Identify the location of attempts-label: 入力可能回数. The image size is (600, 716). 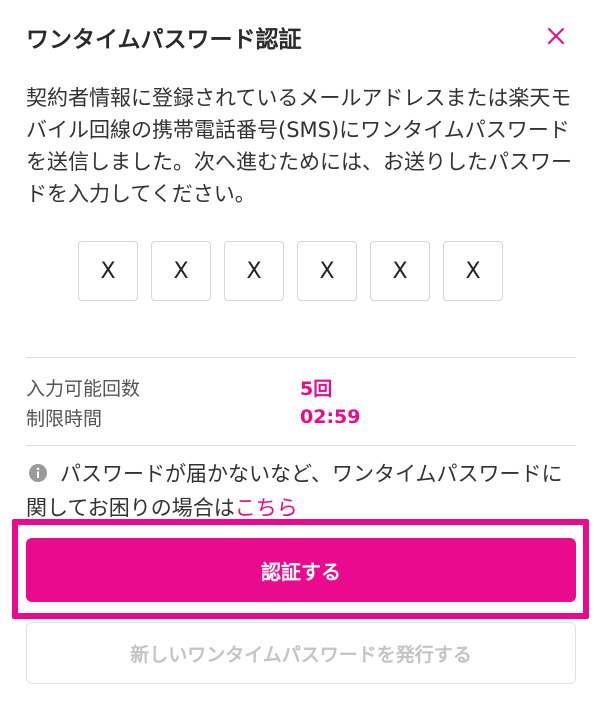
(83, 388).